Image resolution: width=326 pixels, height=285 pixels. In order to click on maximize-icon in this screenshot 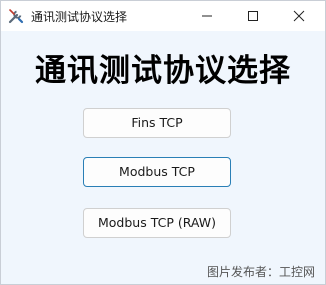, I will do `click(253, 16)`.